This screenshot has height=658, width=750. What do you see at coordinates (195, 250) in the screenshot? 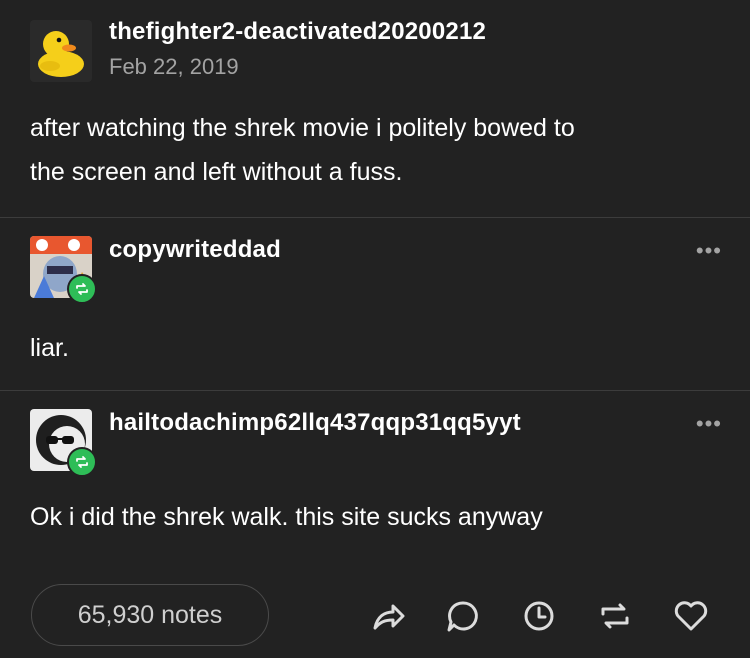
I see `reblog-author: copywriteddad` at bounding box center [195, 250].